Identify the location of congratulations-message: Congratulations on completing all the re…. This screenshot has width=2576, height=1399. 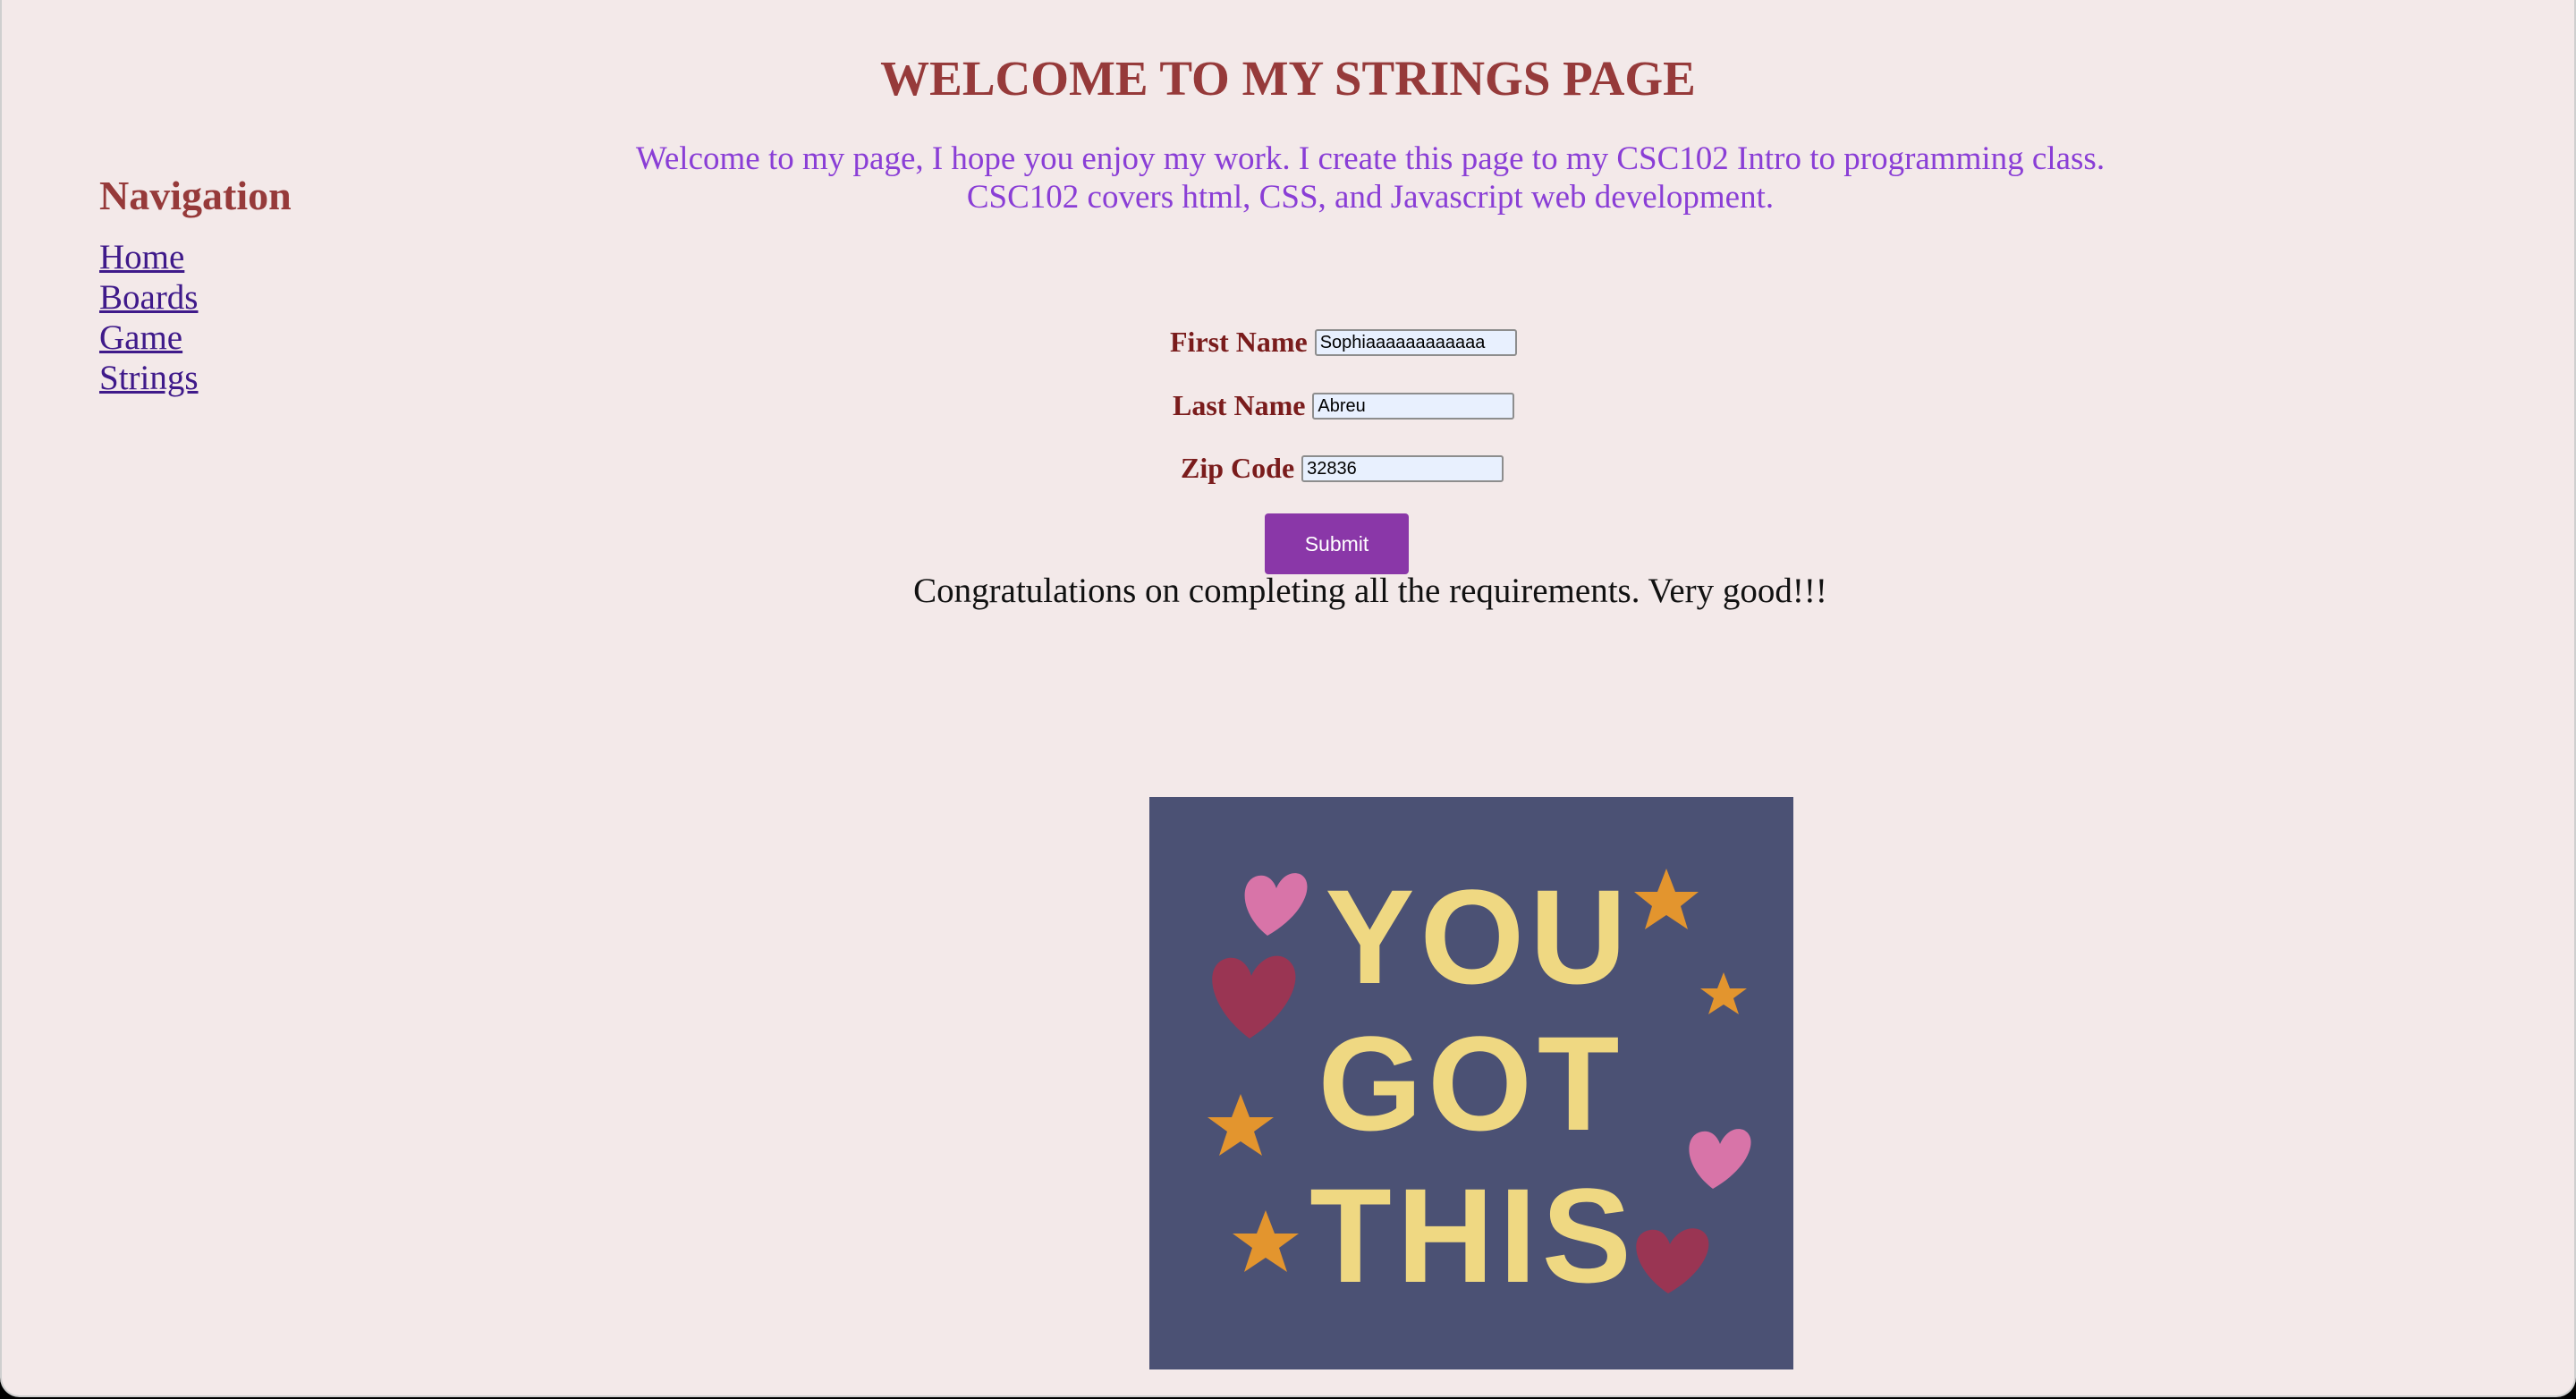
(1370, 591).